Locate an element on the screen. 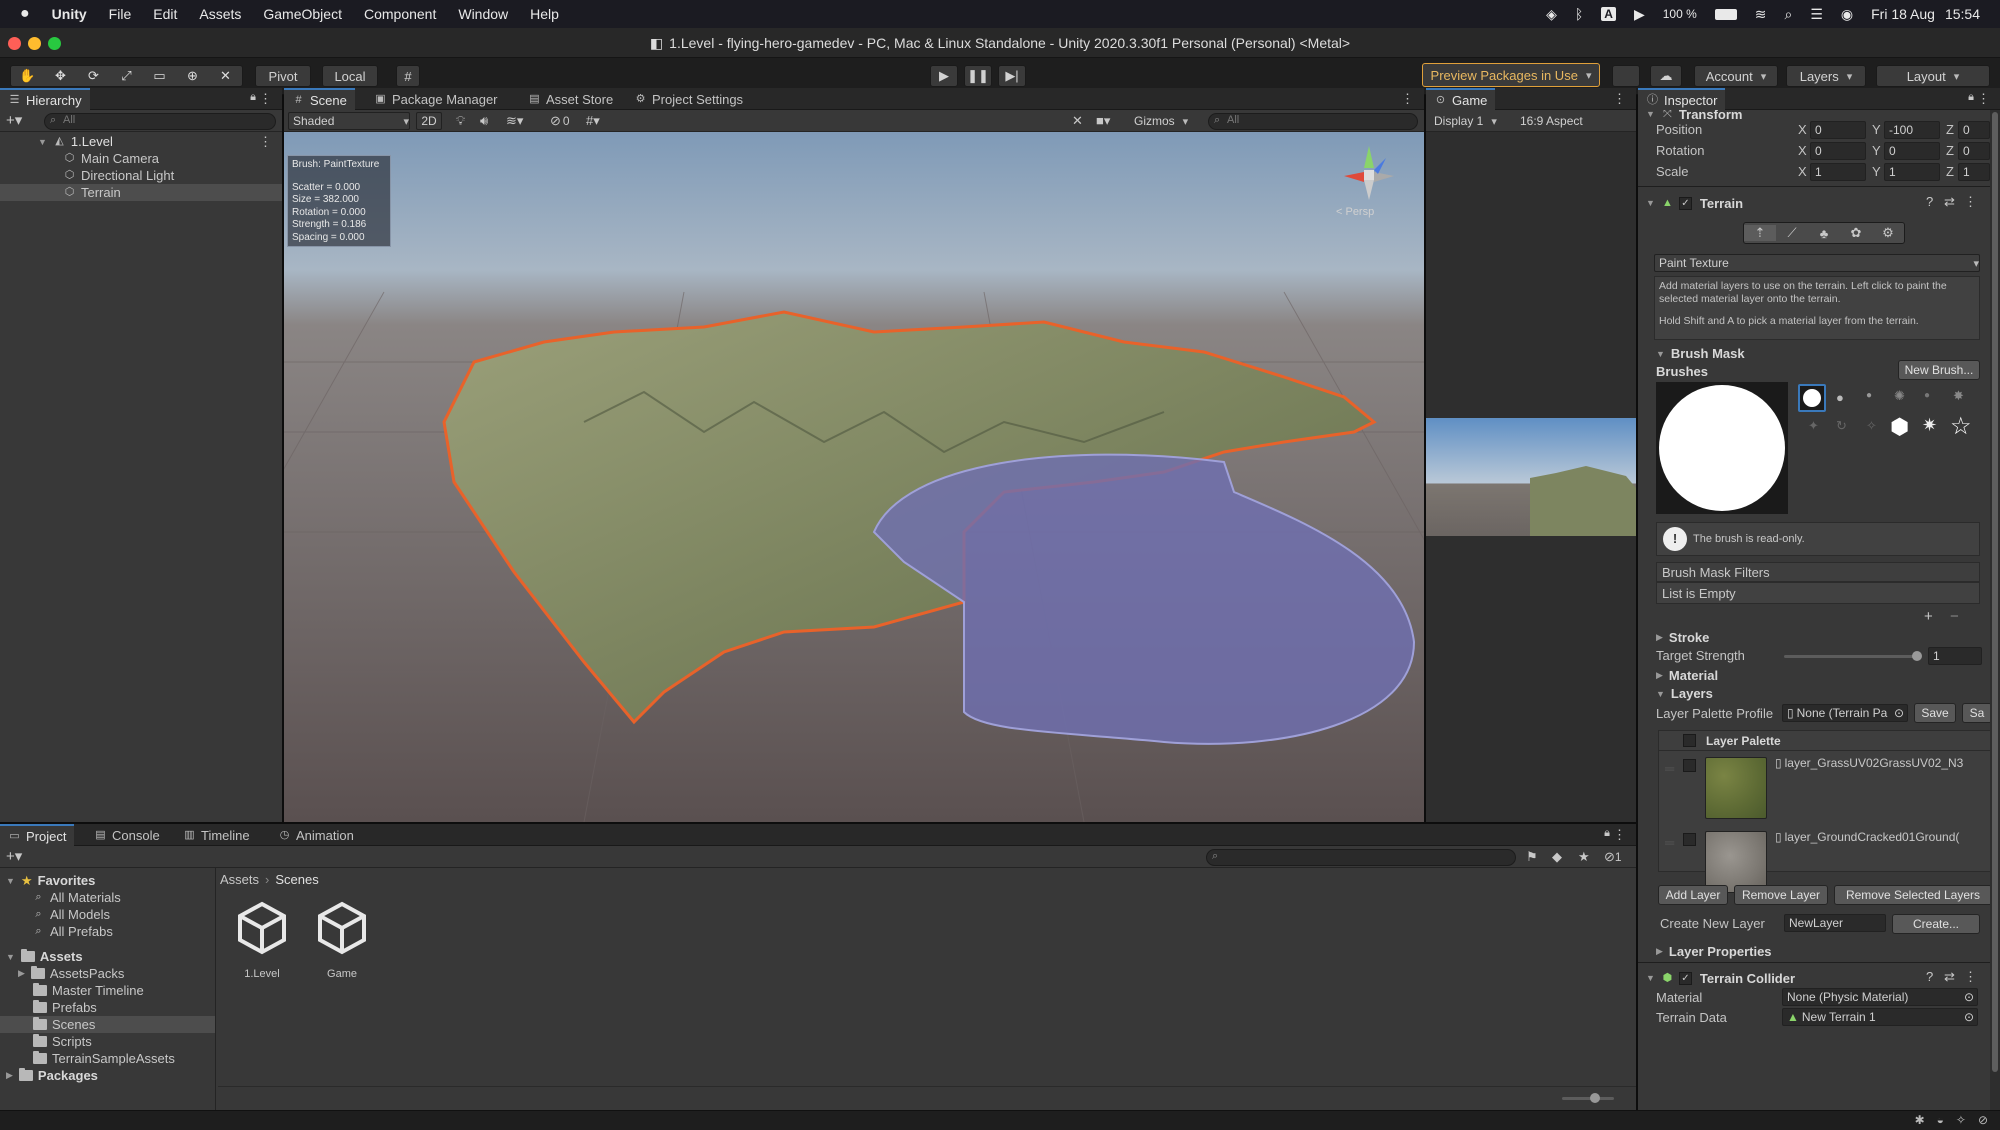 This screenshot has width=2000, height=1130. add-layer-button: Add Layer is located at coordinates (1693, 895).